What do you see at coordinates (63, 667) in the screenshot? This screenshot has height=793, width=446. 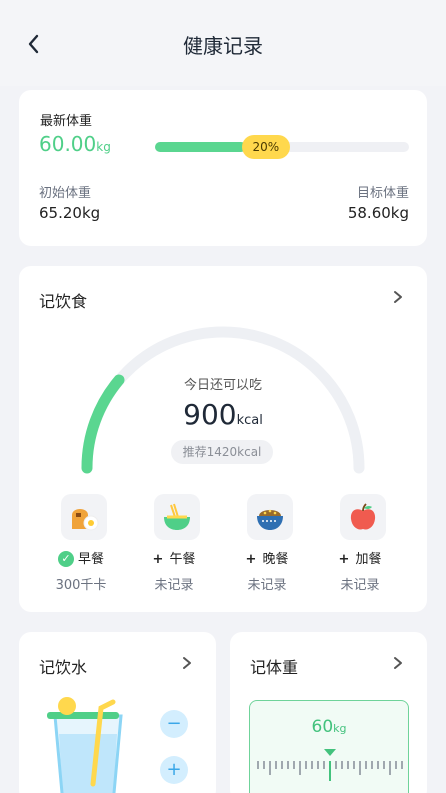 I see `water-title: 记饮水` at bounding box center [63, 667].